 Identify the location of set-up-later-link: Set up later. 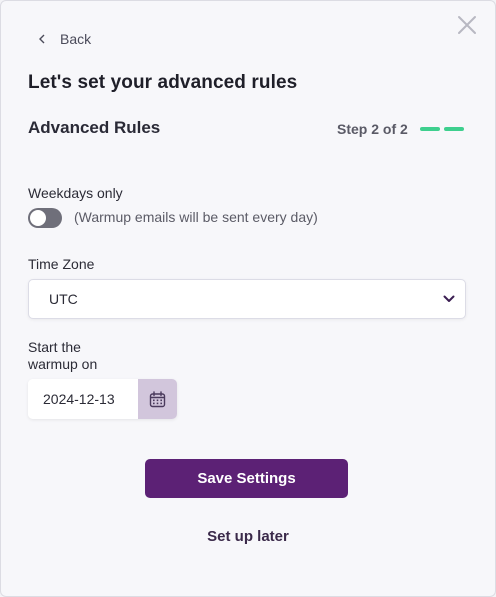
(248, 536).